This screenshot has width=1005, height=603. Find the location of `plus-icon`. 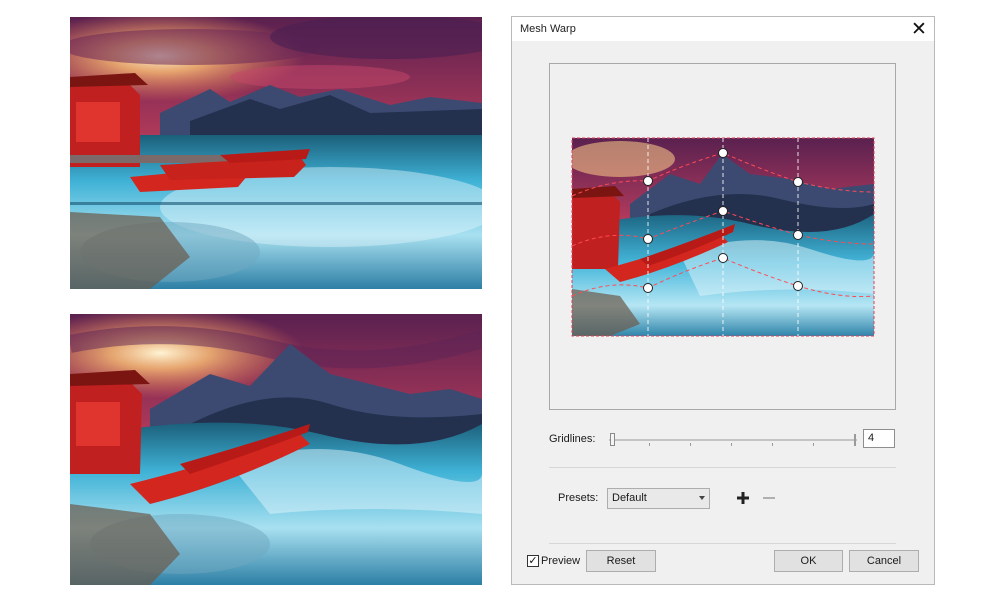

plus-icon is located at coordinates (743, 498).